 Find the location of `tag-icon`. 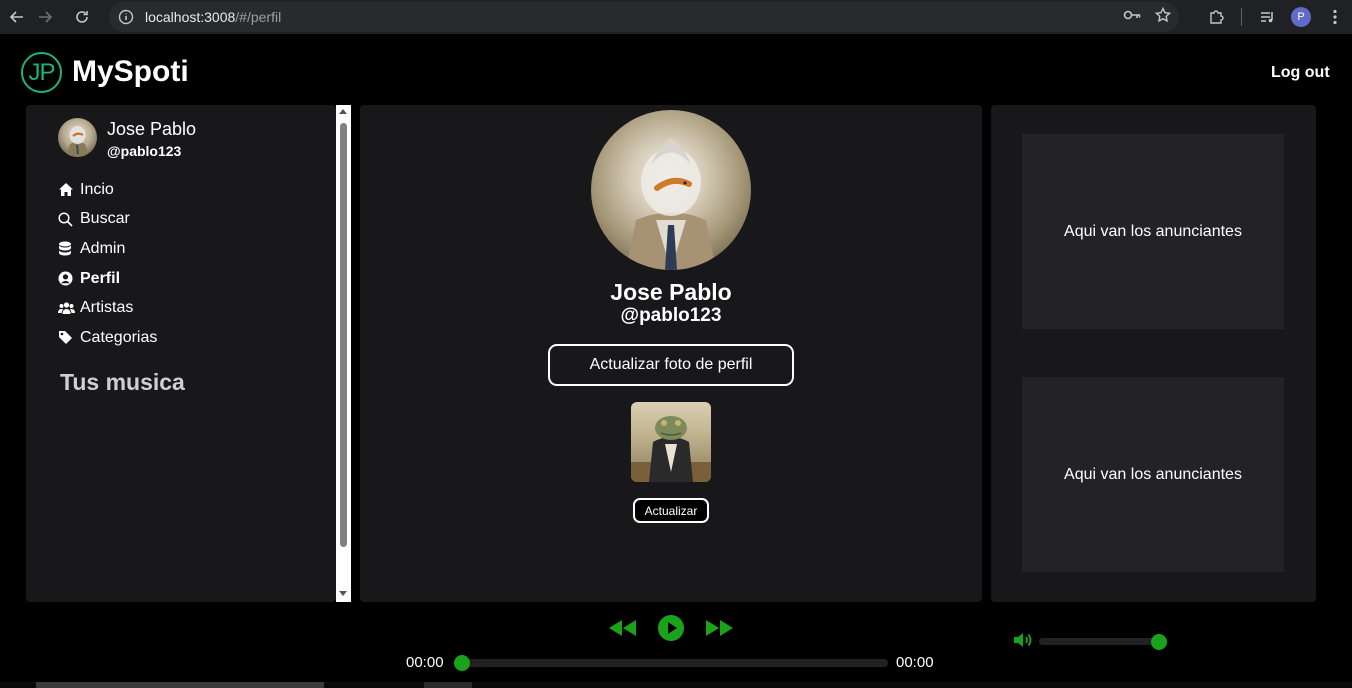

tag-icon is located at coordinates (69, 337).